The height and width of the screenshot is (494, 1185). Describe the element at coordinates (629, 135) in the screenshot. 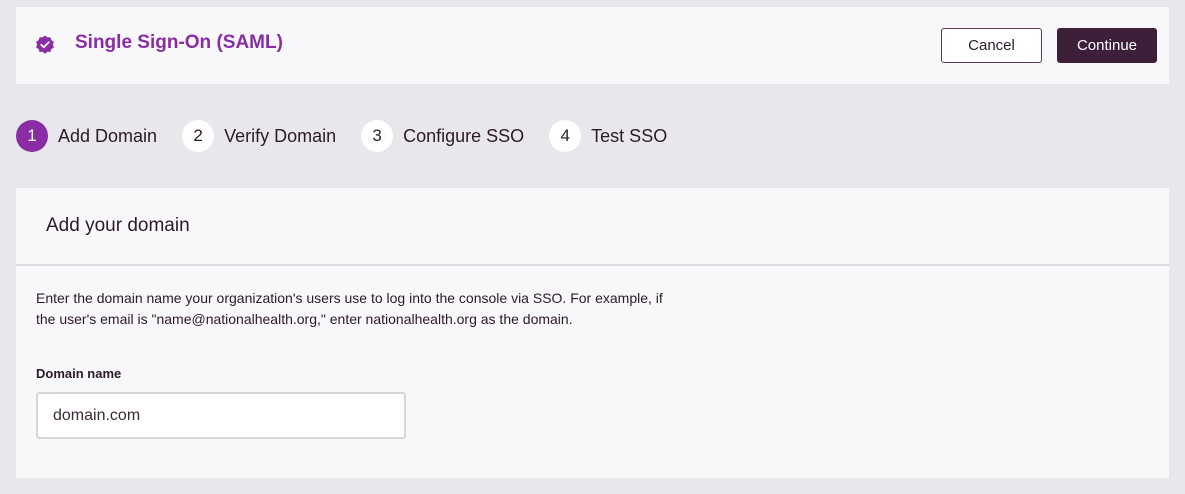

I see `step-label: Test SSO` at that location.